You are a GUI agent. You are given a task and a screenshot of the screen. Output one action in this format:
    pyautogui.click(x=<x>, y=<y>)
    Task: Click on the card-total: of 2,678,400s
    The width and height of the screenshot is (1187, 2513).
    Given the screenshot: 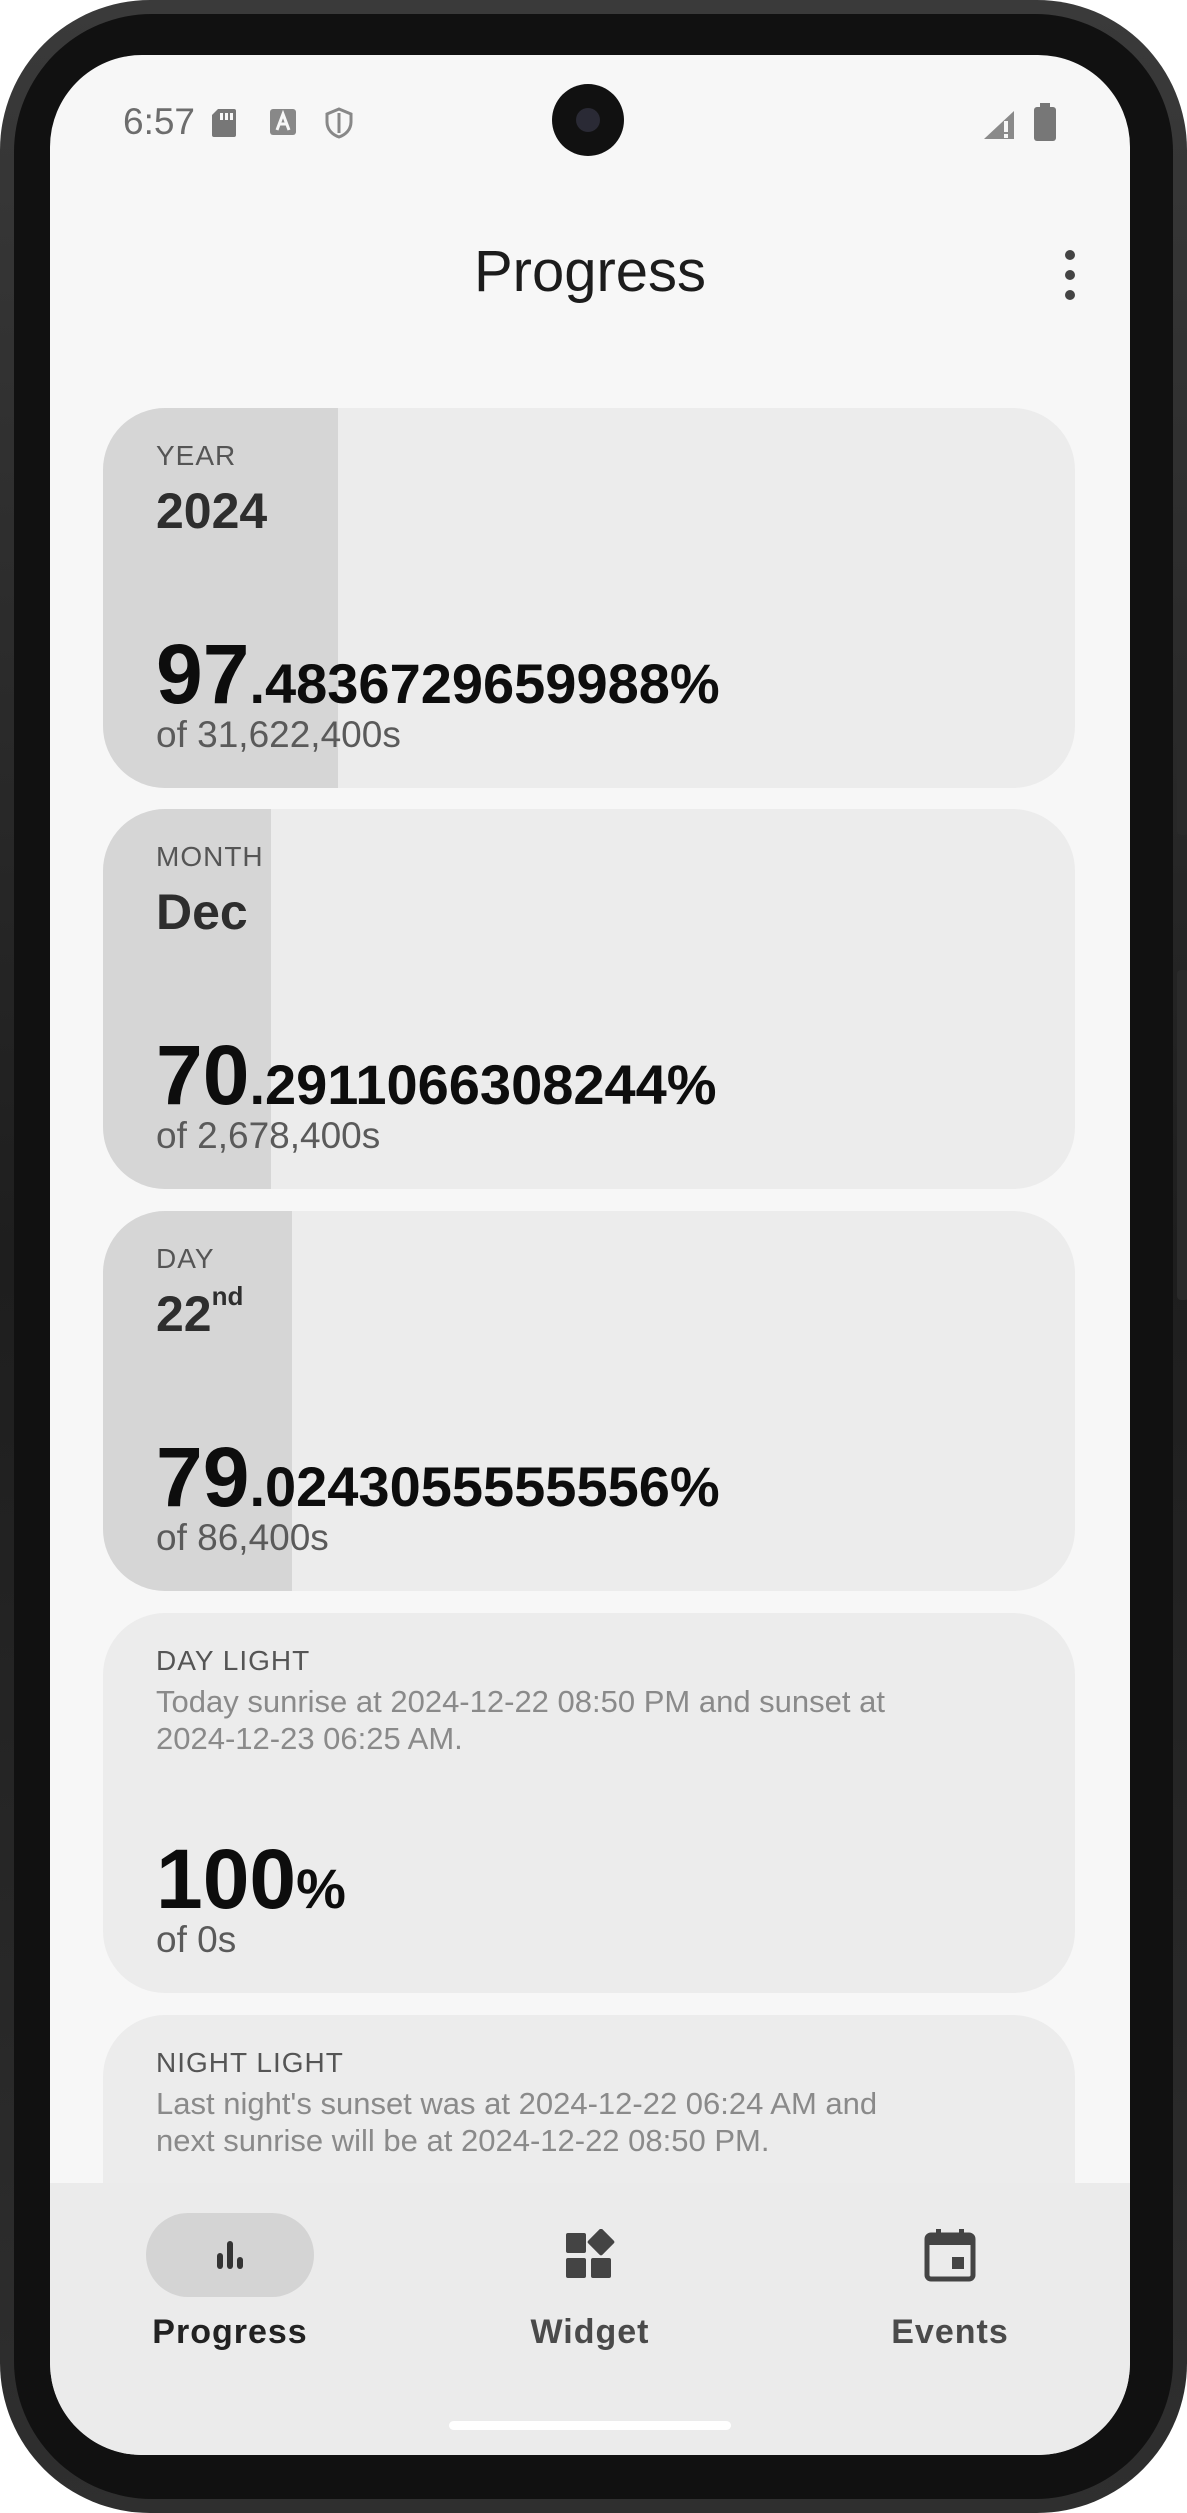 What is the action you would take?
    pyautogui.click(x=268, y=1135)
    